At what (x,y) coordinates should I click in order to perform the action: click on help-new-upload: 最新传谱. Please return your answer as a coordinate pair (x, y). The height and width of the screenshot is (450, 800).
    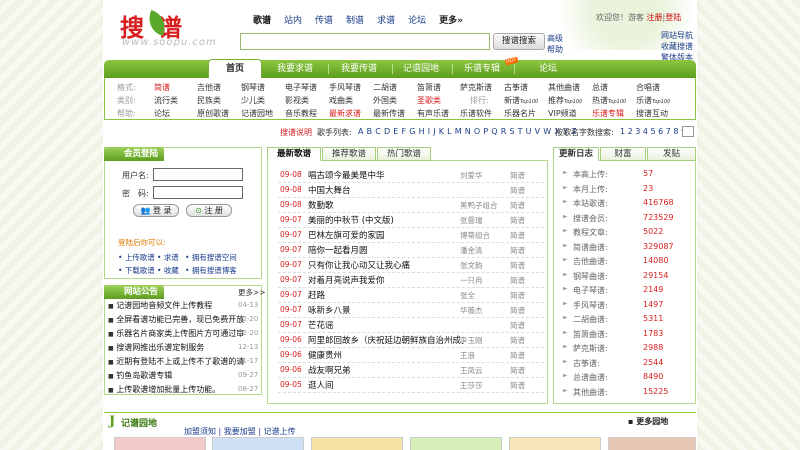
    Looking at the image, I should click on (389, 113).